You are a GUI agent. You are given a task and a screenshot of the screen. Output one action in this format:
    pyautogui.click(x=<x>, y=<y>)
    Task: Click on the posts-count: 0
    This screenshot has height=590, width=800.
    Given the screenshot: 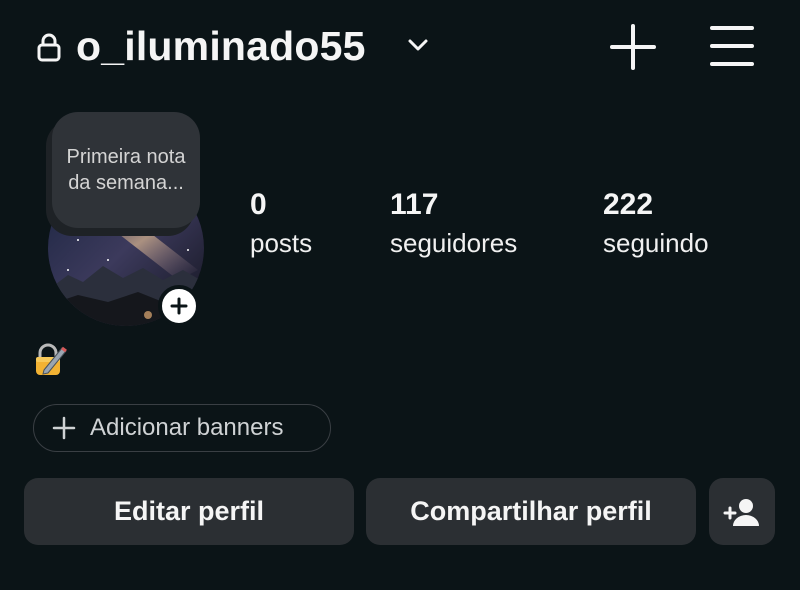 What is the action you would take?
    pyautogui.click(x=258, y=204)
    